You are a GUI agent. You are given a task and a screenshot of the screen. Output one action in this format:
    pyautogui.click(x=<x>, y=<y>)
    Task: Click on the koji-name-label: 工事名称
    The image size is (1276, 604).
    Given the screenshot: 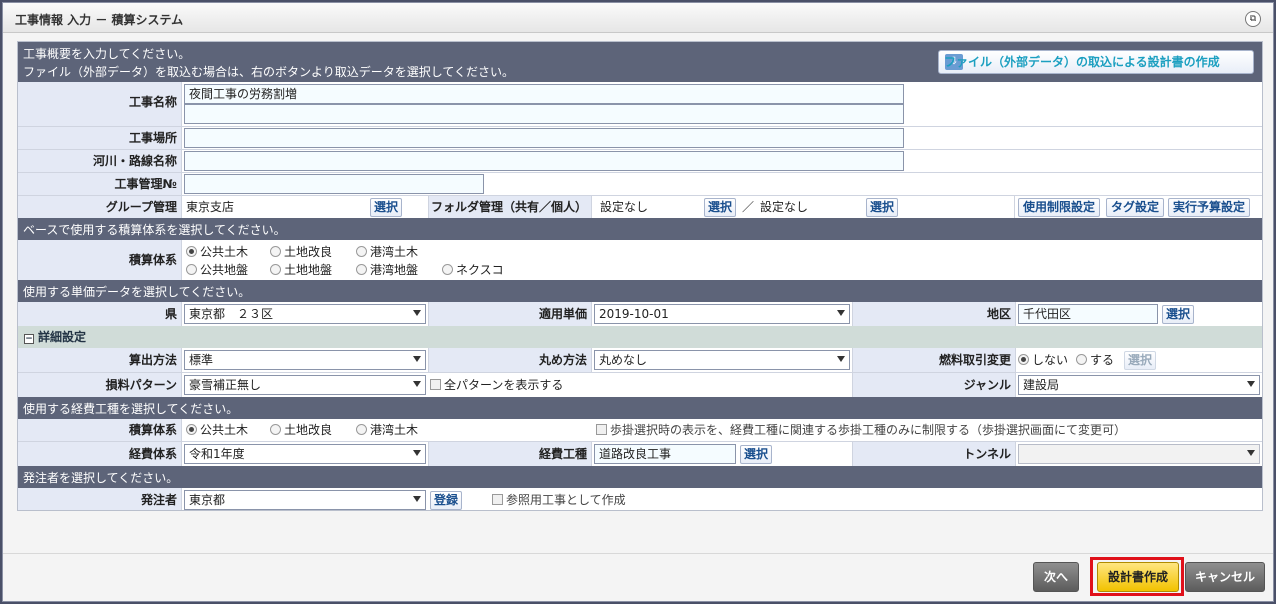 What is the action you would take?
    pyautogui.click(x=100, y=104)
    